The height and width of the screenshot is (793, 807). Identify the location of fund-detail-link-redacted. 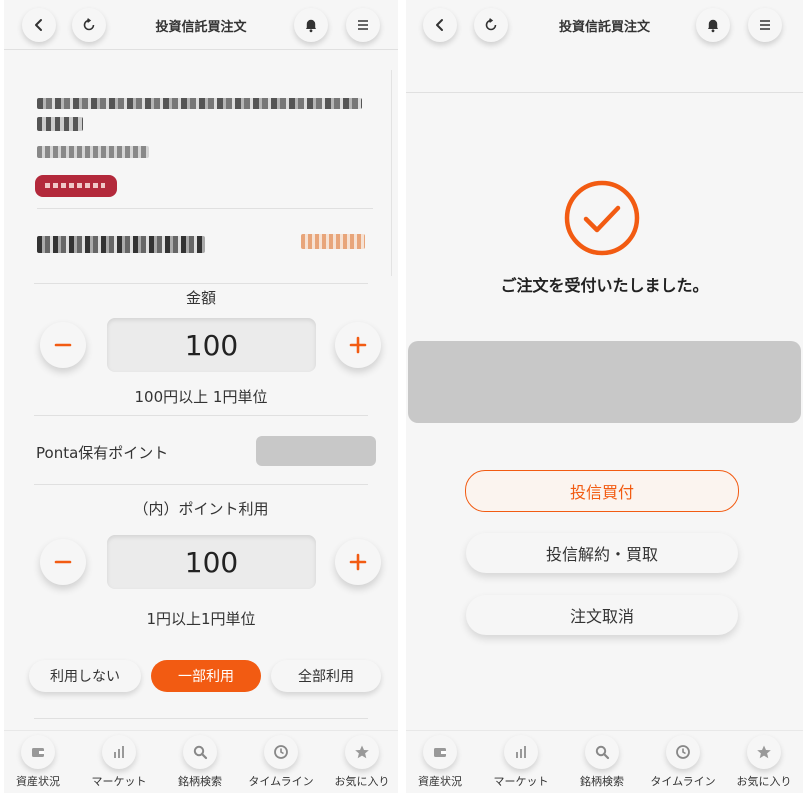
(333, 241).